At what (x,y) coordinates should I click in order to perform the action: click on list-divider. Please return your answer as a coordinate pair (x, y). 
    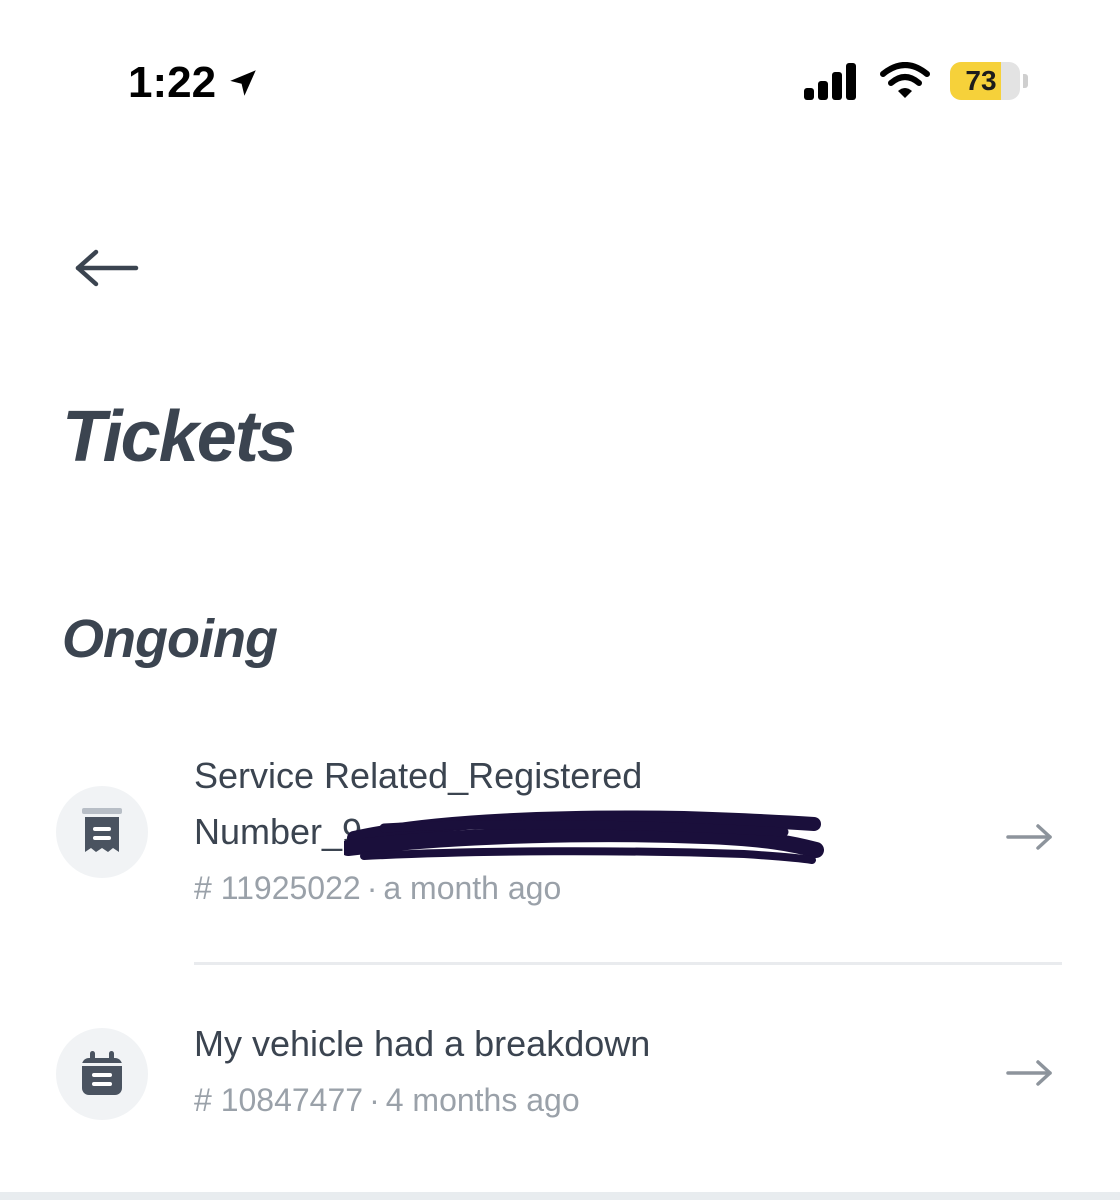
    Looking at the image, I should click on (628, 963).